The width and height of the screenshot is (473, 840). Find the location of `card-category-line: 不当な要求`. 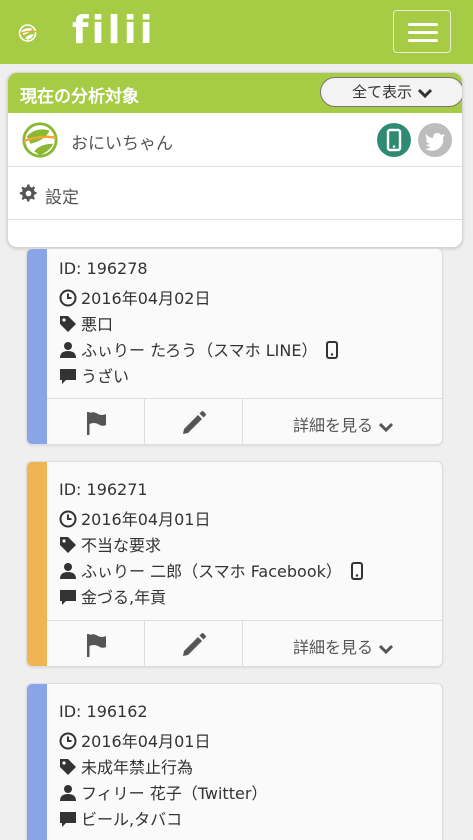

card-category-line: 不当な要求 is located at coordinates (110, 544).